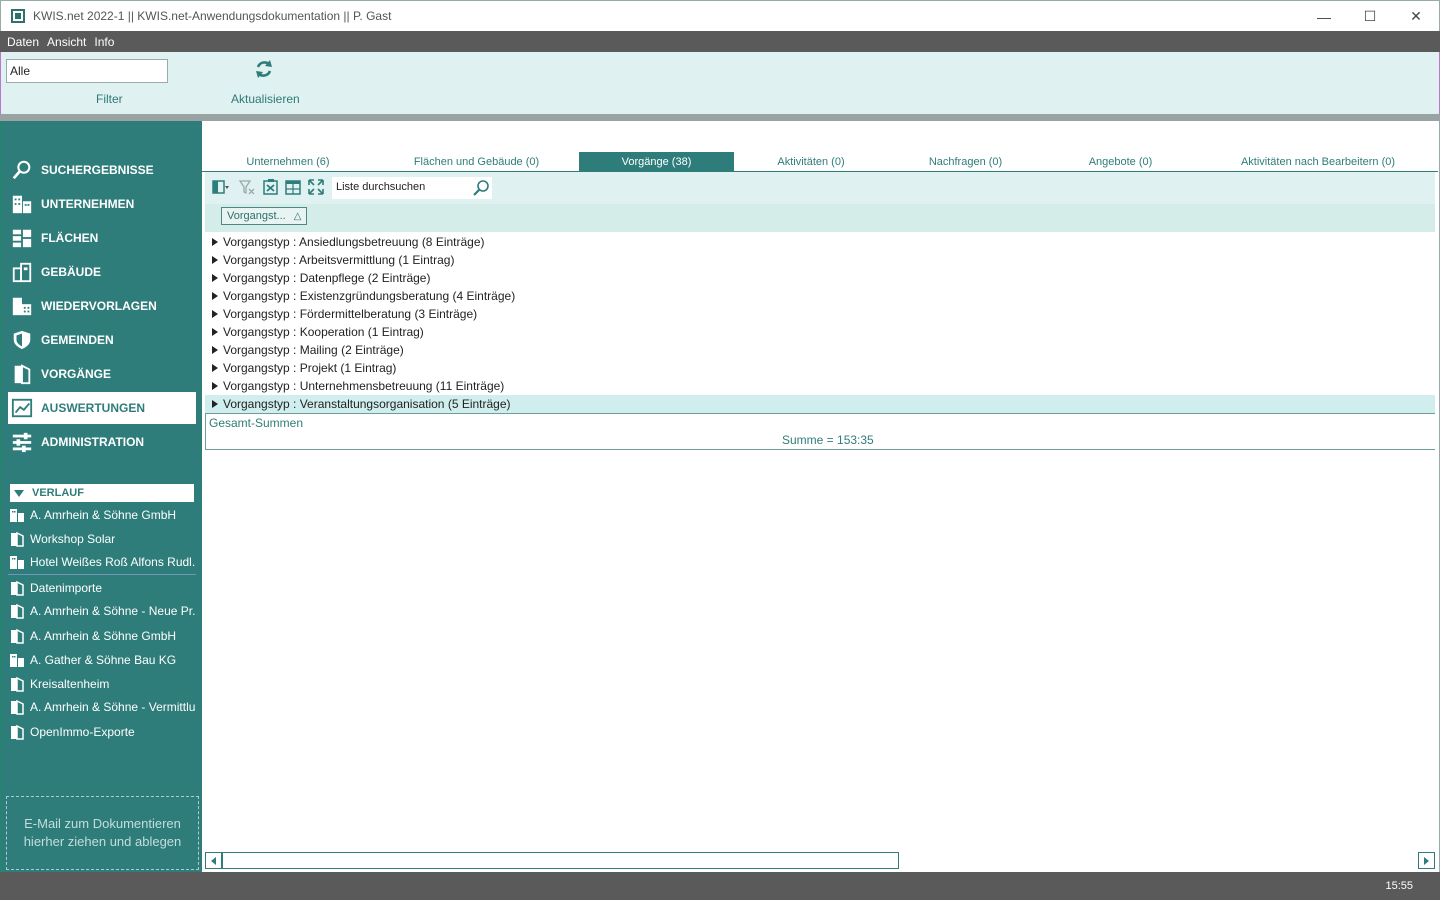  What do you see at coordinates (102, 660) in the screenshot?
I see `history-item: A. Gather & Söhne Bau KG` at bounding box center [102, 660].